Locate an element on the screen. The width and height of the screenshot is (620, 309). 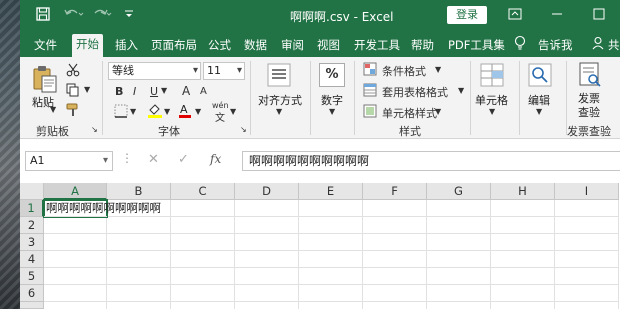
login-button: 登录 is located at coordinates (467, 15).